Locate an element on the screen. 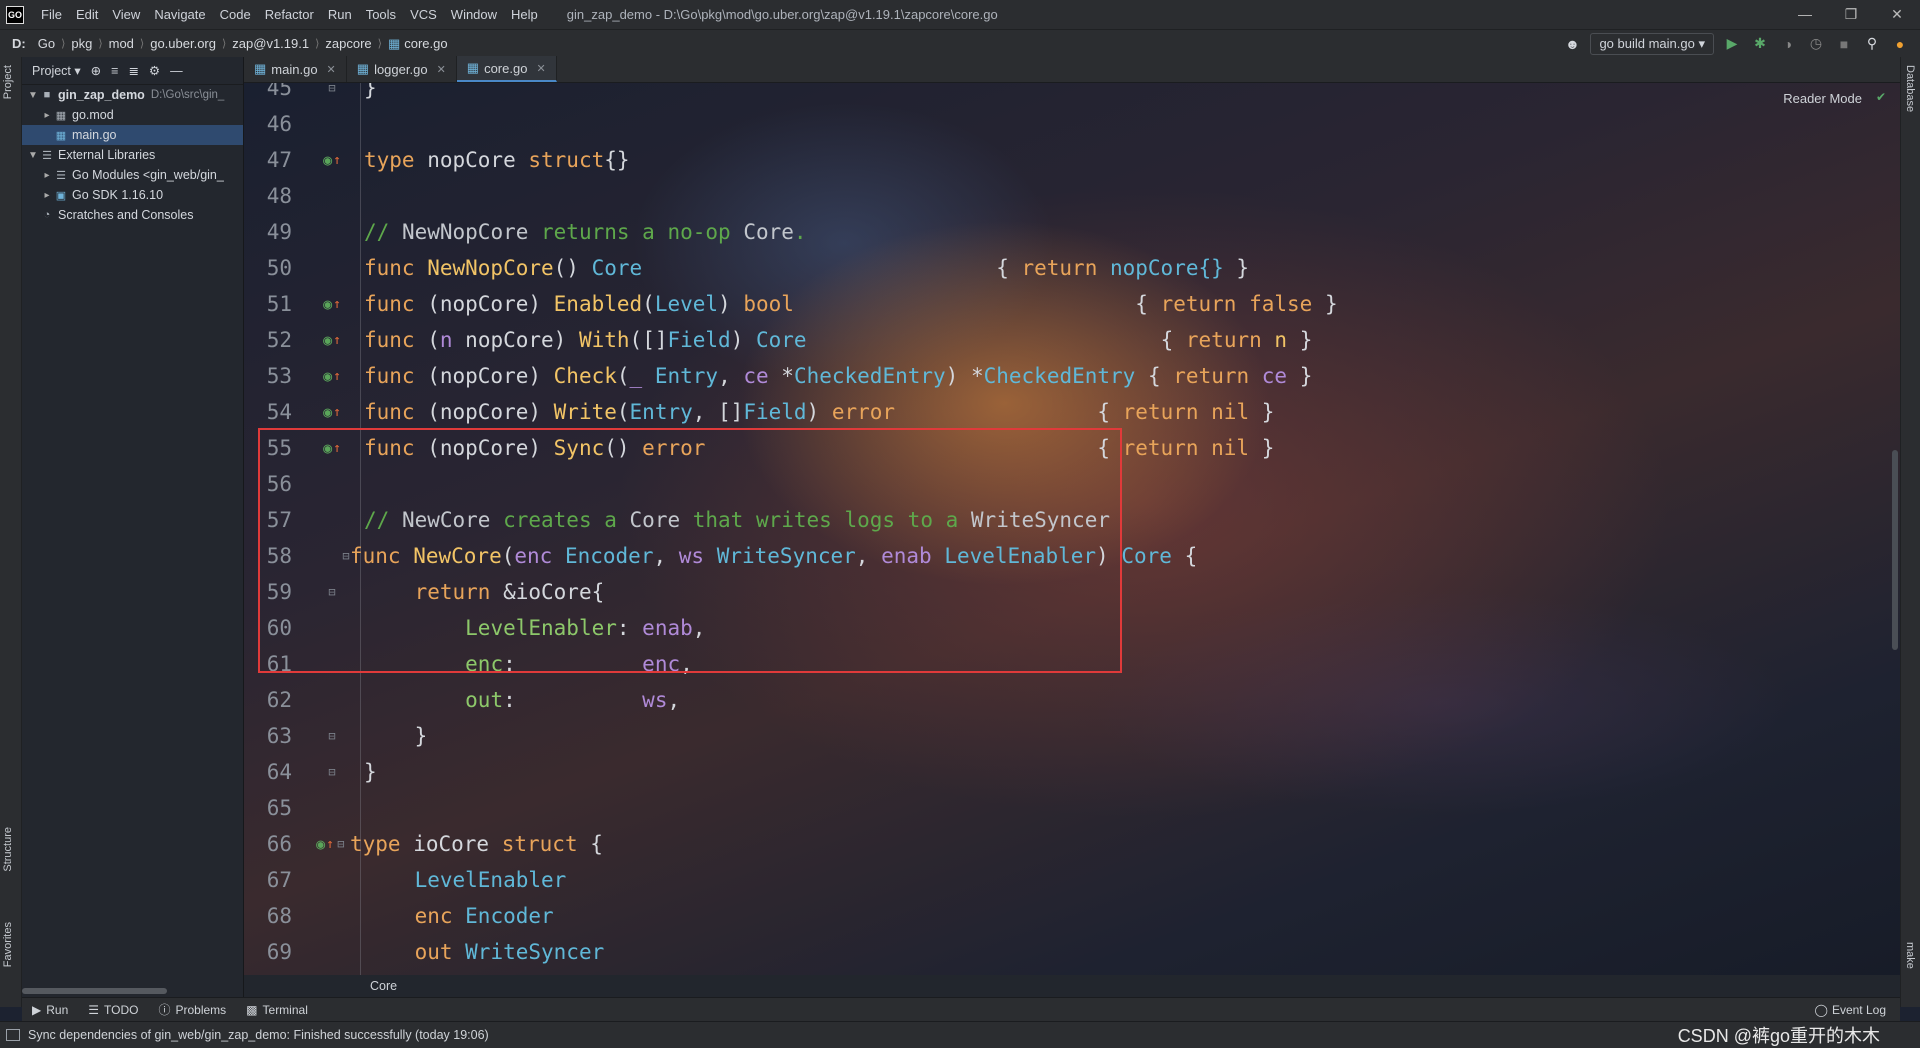 This screenshot has height=1048, width=1920. nav-crumb-file: ▦ core.go is located at coordinates (418, 44).